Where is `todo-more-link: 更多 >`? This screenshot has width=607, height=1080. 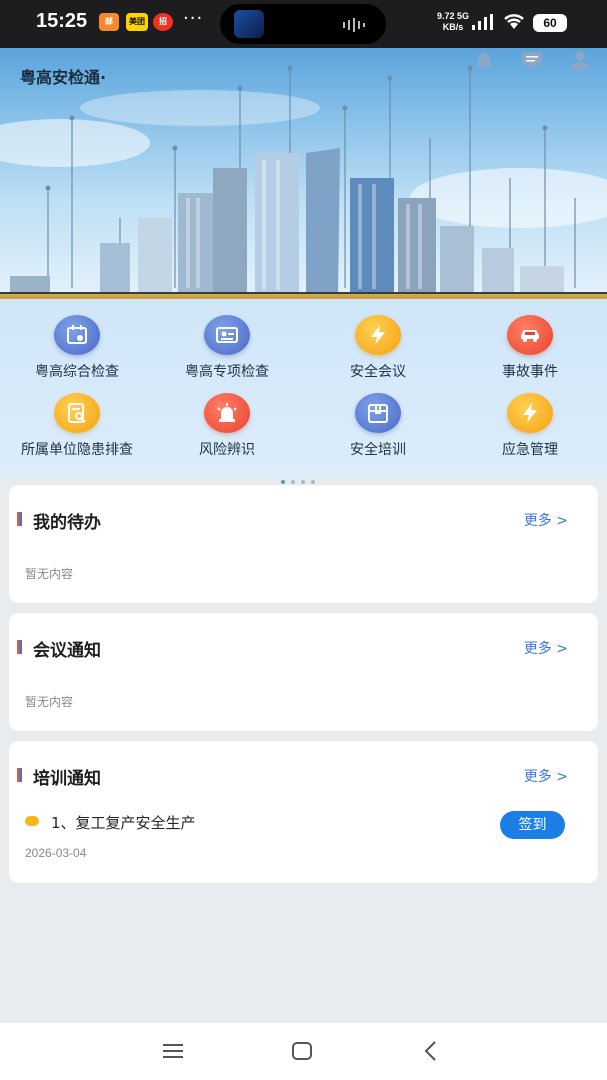 todo-more-link: 更多 > is located at coordinates (546, 520).